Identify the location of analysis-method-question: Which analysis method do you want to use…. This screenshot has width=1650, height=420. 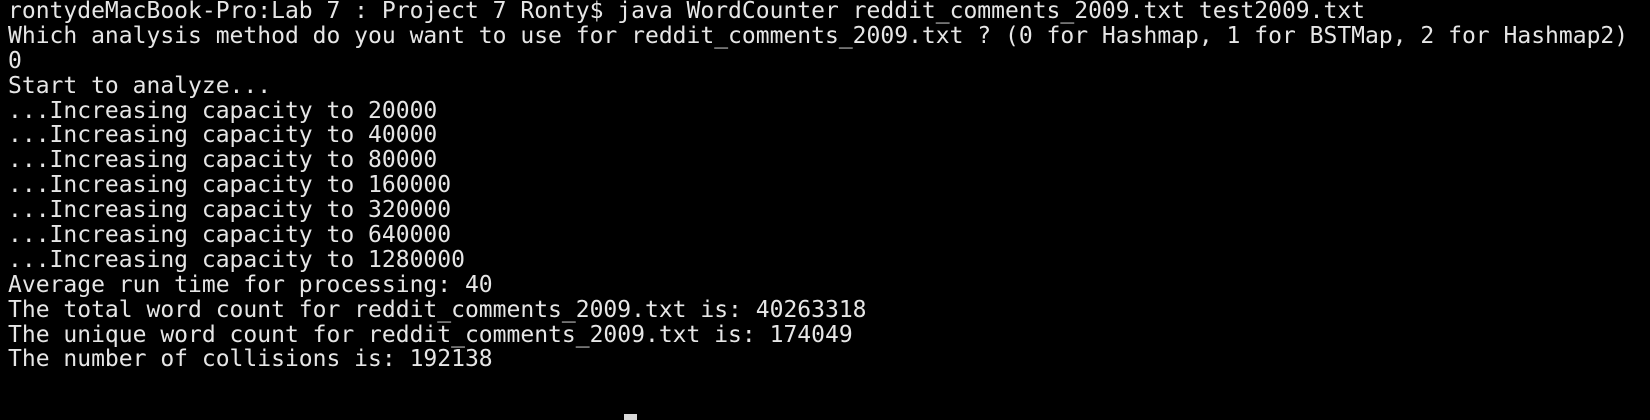
(818, 35).